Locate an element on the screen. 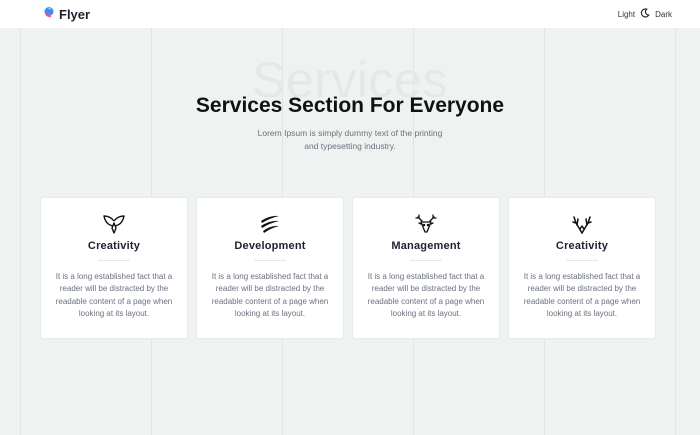 The width and height of the screenshot is (700, 435). theme-switch: Light Dark is located at coordinates (645, 14).